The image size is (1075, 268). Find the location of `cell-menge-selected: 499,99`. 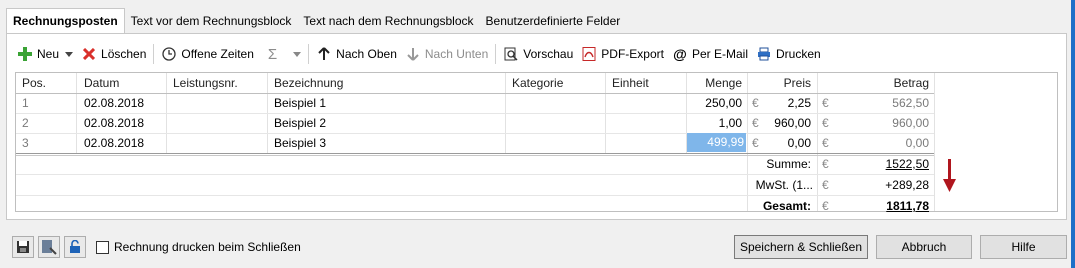

cell-menge-selected: 499,99 is located at coordinates (716, 142).